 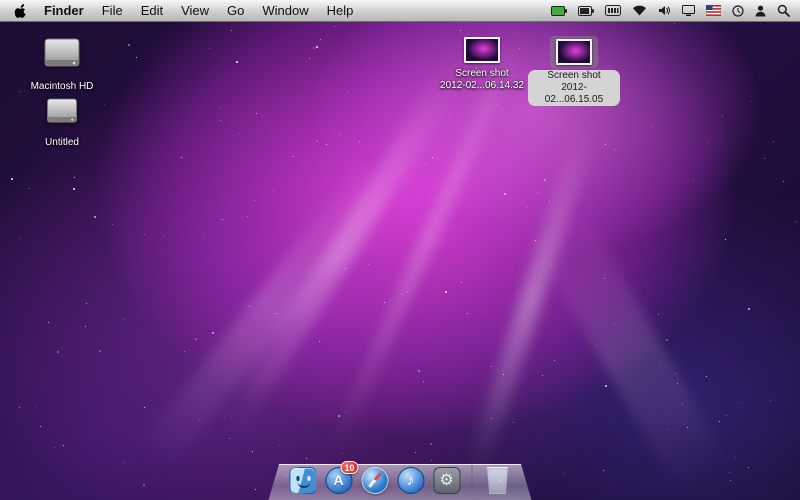 What do you see at coordinates (285, 10) in the screenshot?
I see `menu-window: Window` at bounding box center [285, 10].